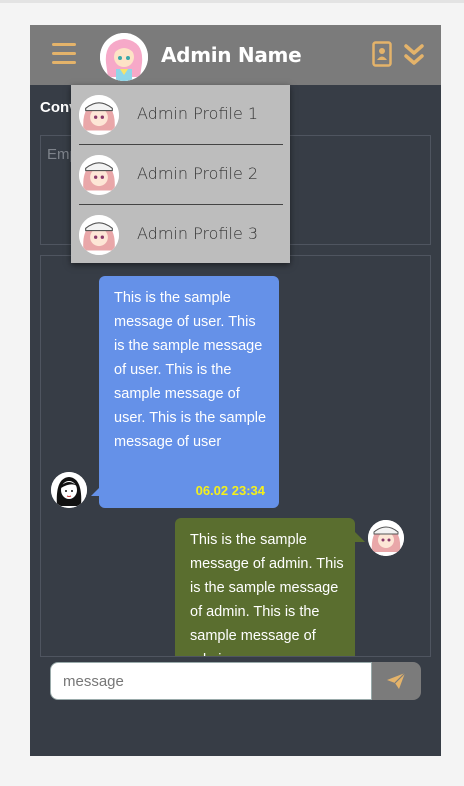 This screenshot has width=464, height=786. What do you see at coordinates (198, 113) in the screenshot?
I see `dropdown-item-label: Admin Profile 1` at bounding box center [198, 113].